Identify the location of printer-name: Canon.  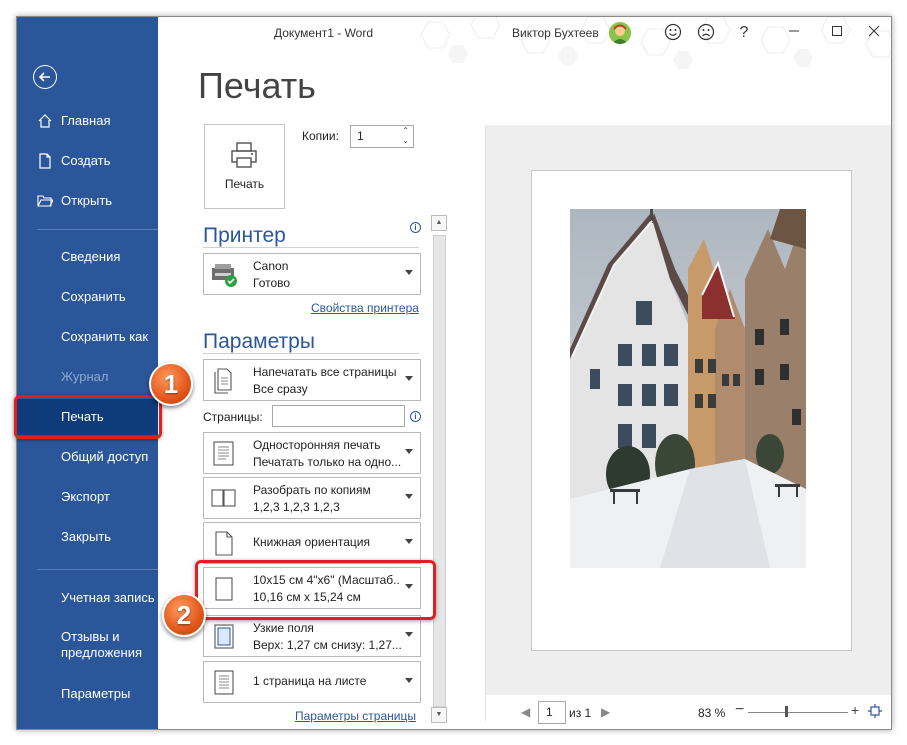
(271, 266).